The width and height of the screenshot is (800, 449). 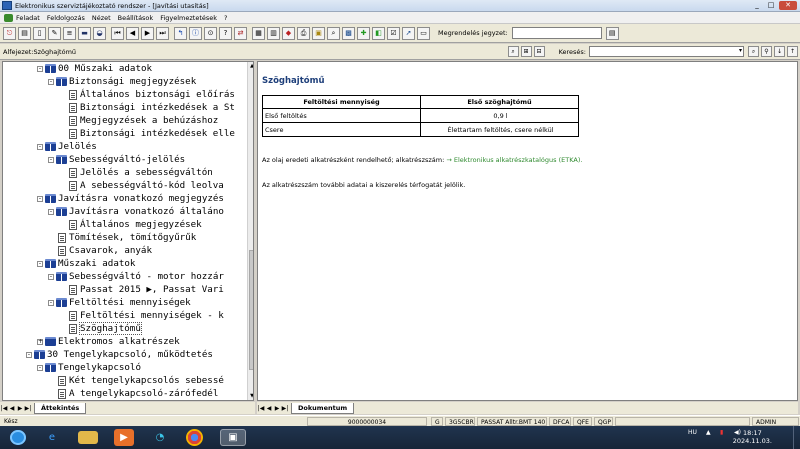 I want to click on tree-expand-icon: ⊞, so click(x=526, y=51).